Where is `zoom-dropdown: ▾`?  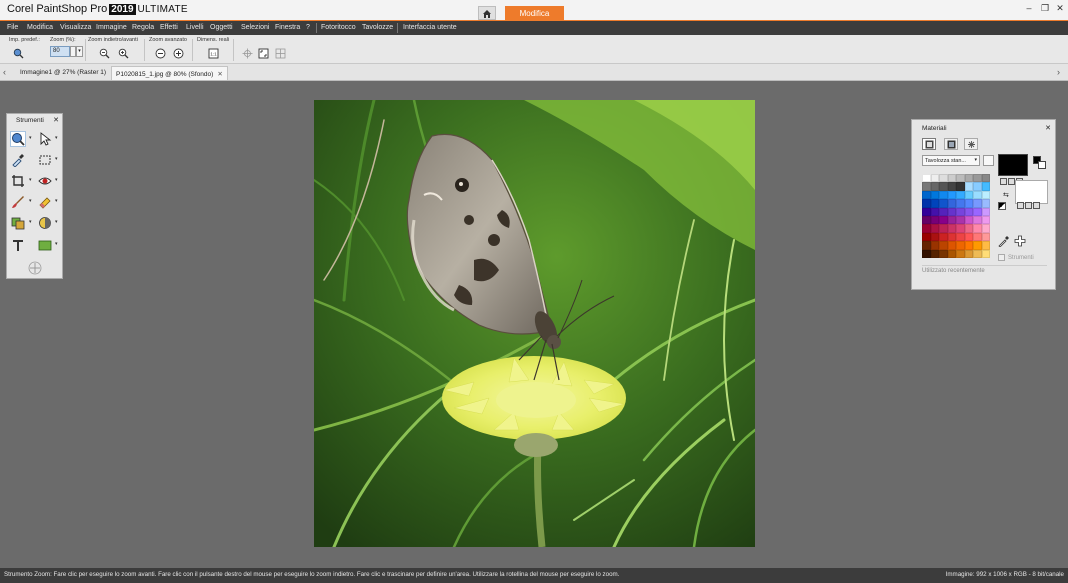 zoom-dropdown: ▾ is located at coordinates (79, 51).